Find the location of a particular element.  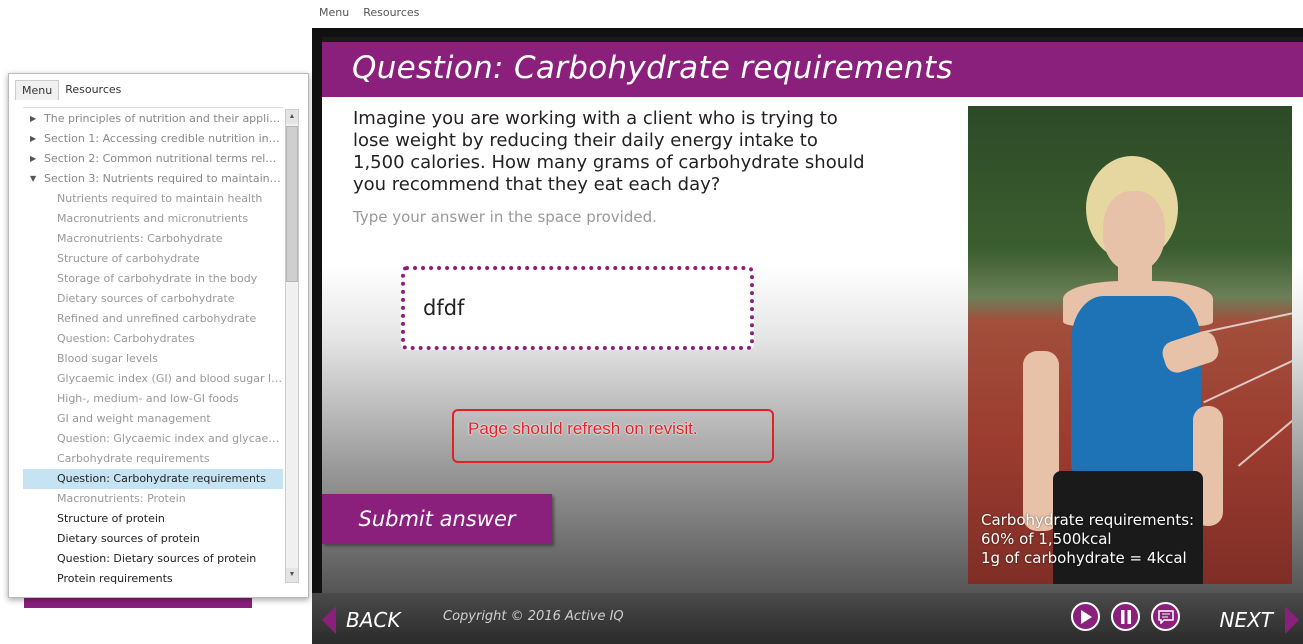

player-navbar: BACK Copyright © 2016 Active IQ NEXT is located at coordinates (807, 618).